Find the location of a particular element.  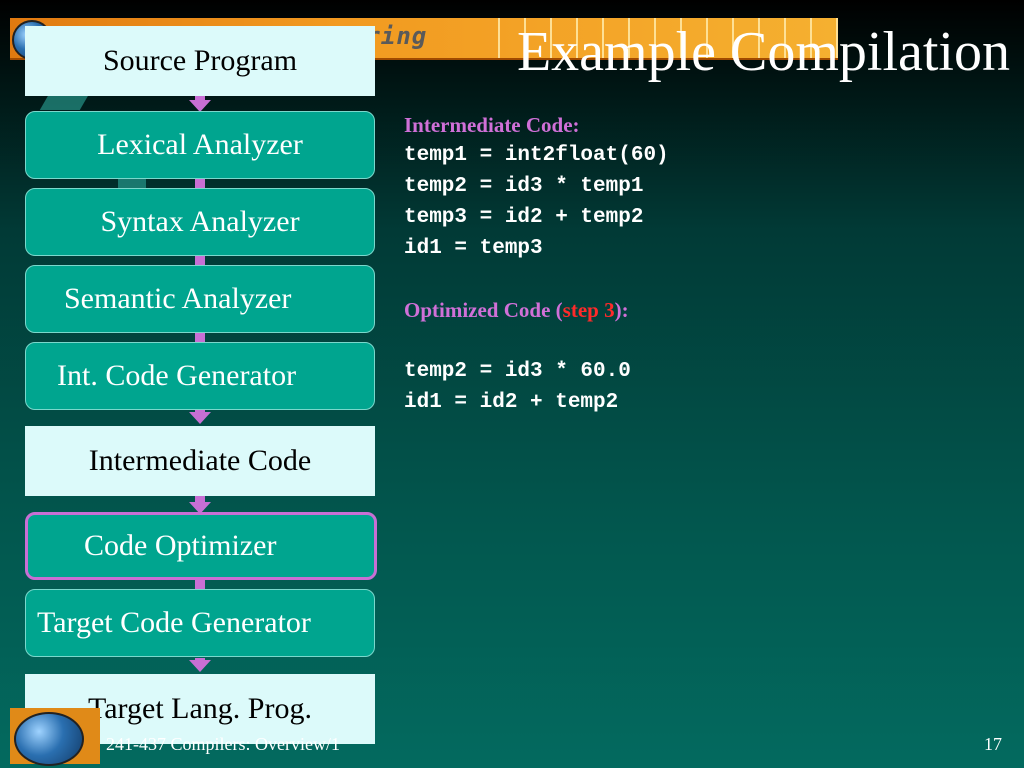

code-line: temp2 = id3 * temp1 is located at coordinates (524, 186).